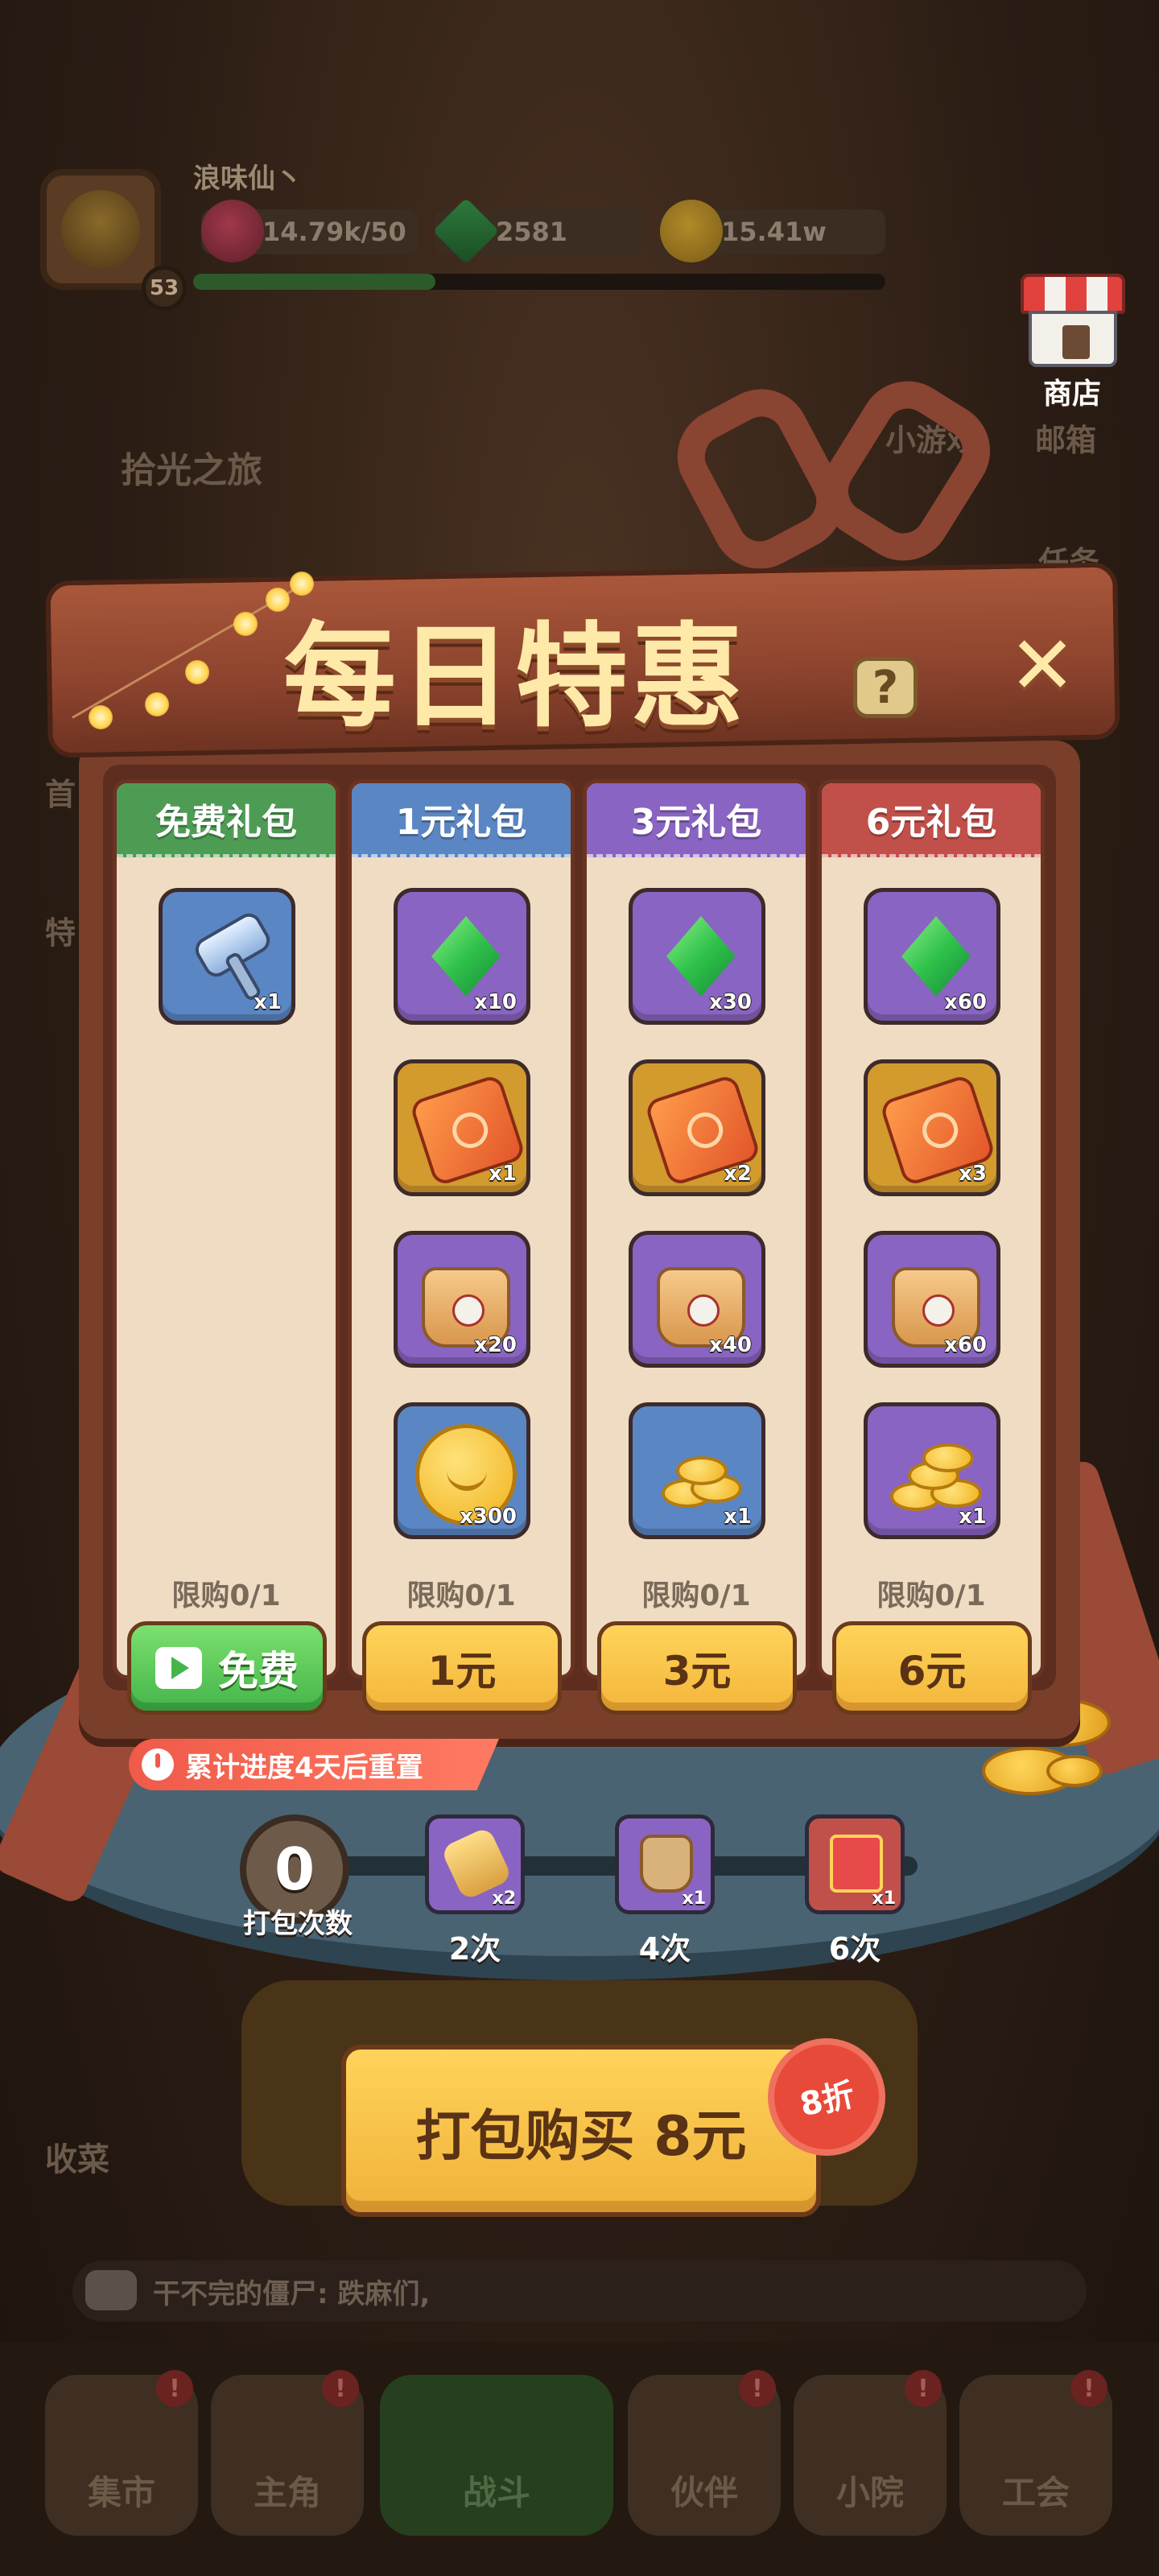 The width and height of the screenshot is (1159, 2576). I want to click on reset-notice-text: 累计进度4天后重置, so click(304, 1768).